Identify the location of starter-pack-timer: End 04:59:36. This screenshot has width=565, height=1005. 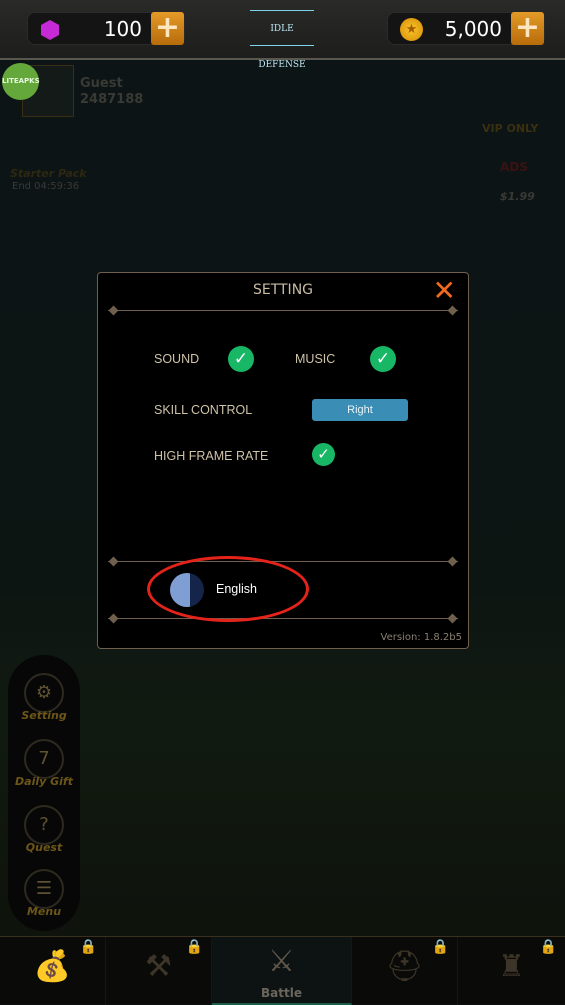
(46, 186).